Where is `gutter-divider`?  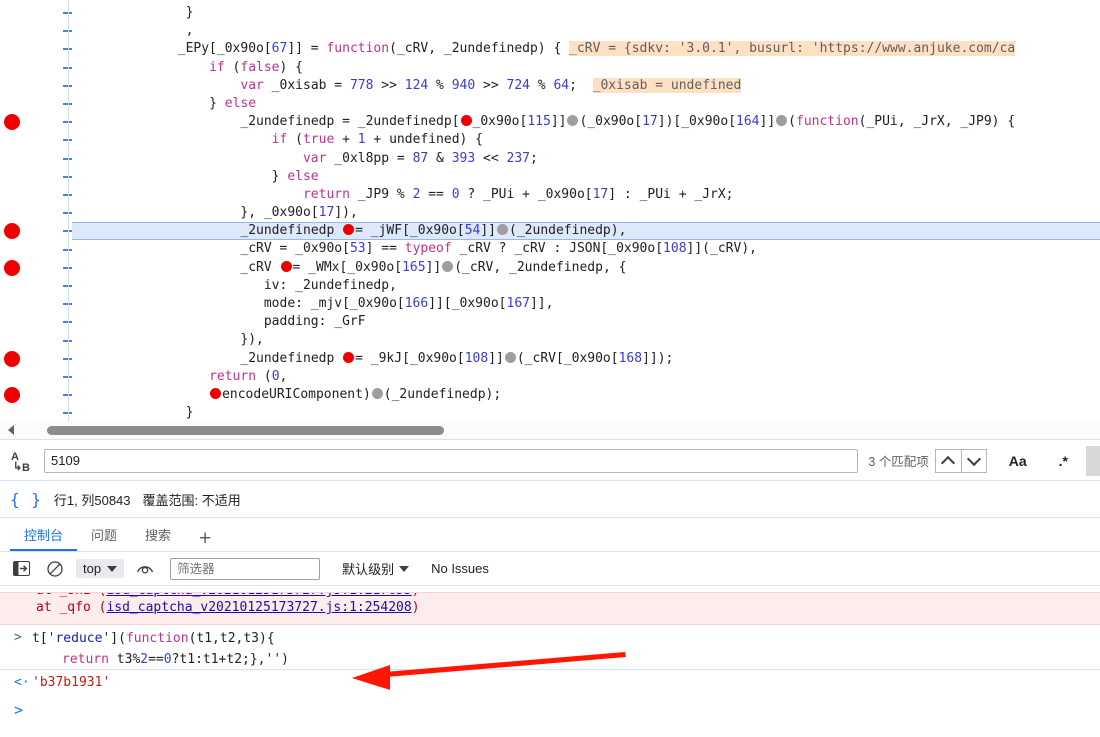 gutter-divider is located at coordinates (68, 210).